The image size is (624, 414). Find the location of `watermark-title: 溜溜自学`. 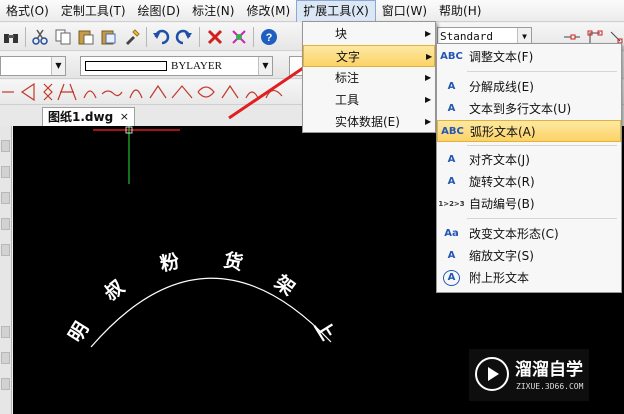

watermark-title: 溜溜自学 is located at coordinates (549, 370).